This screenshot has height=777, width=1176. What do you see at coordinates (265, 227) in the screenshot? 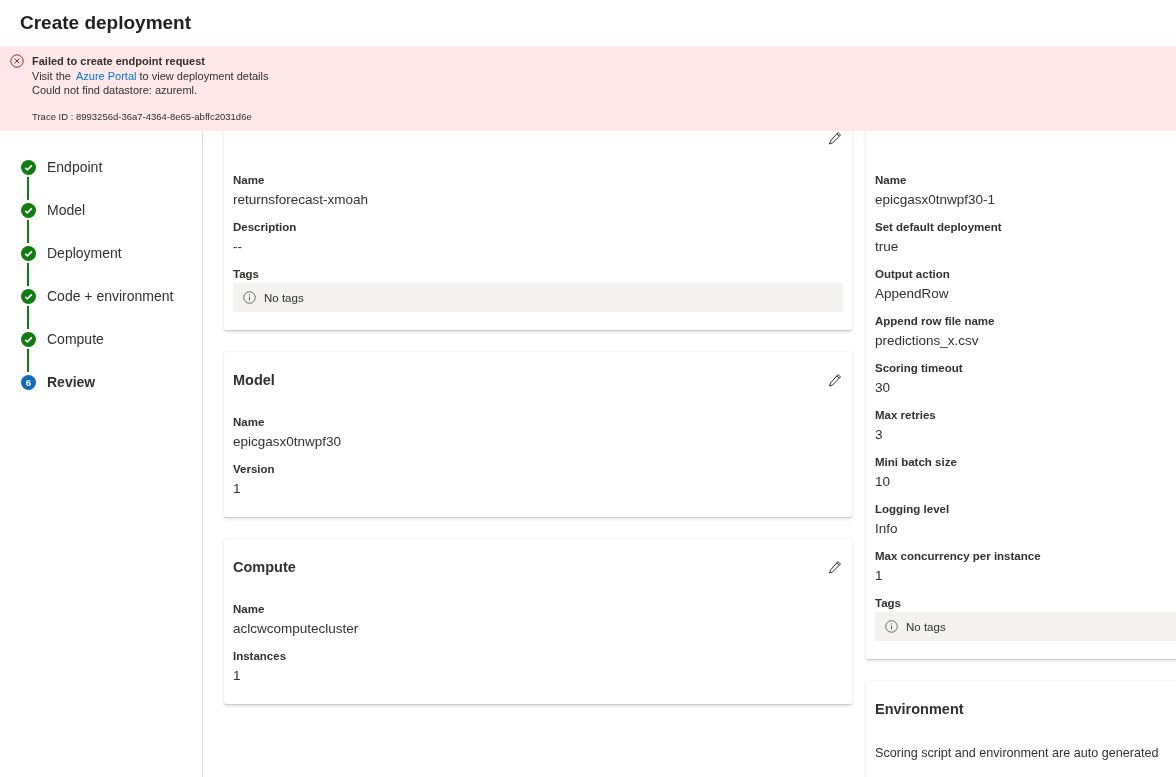
I see `field-label: Description` at bounding box center [265, 227].